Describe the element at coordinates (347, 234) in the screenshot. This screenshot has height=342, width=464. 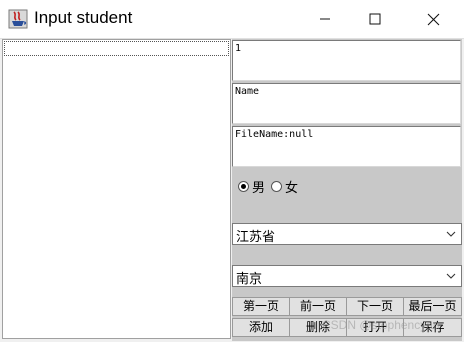
I see `province-select: 江苏省` at that location.